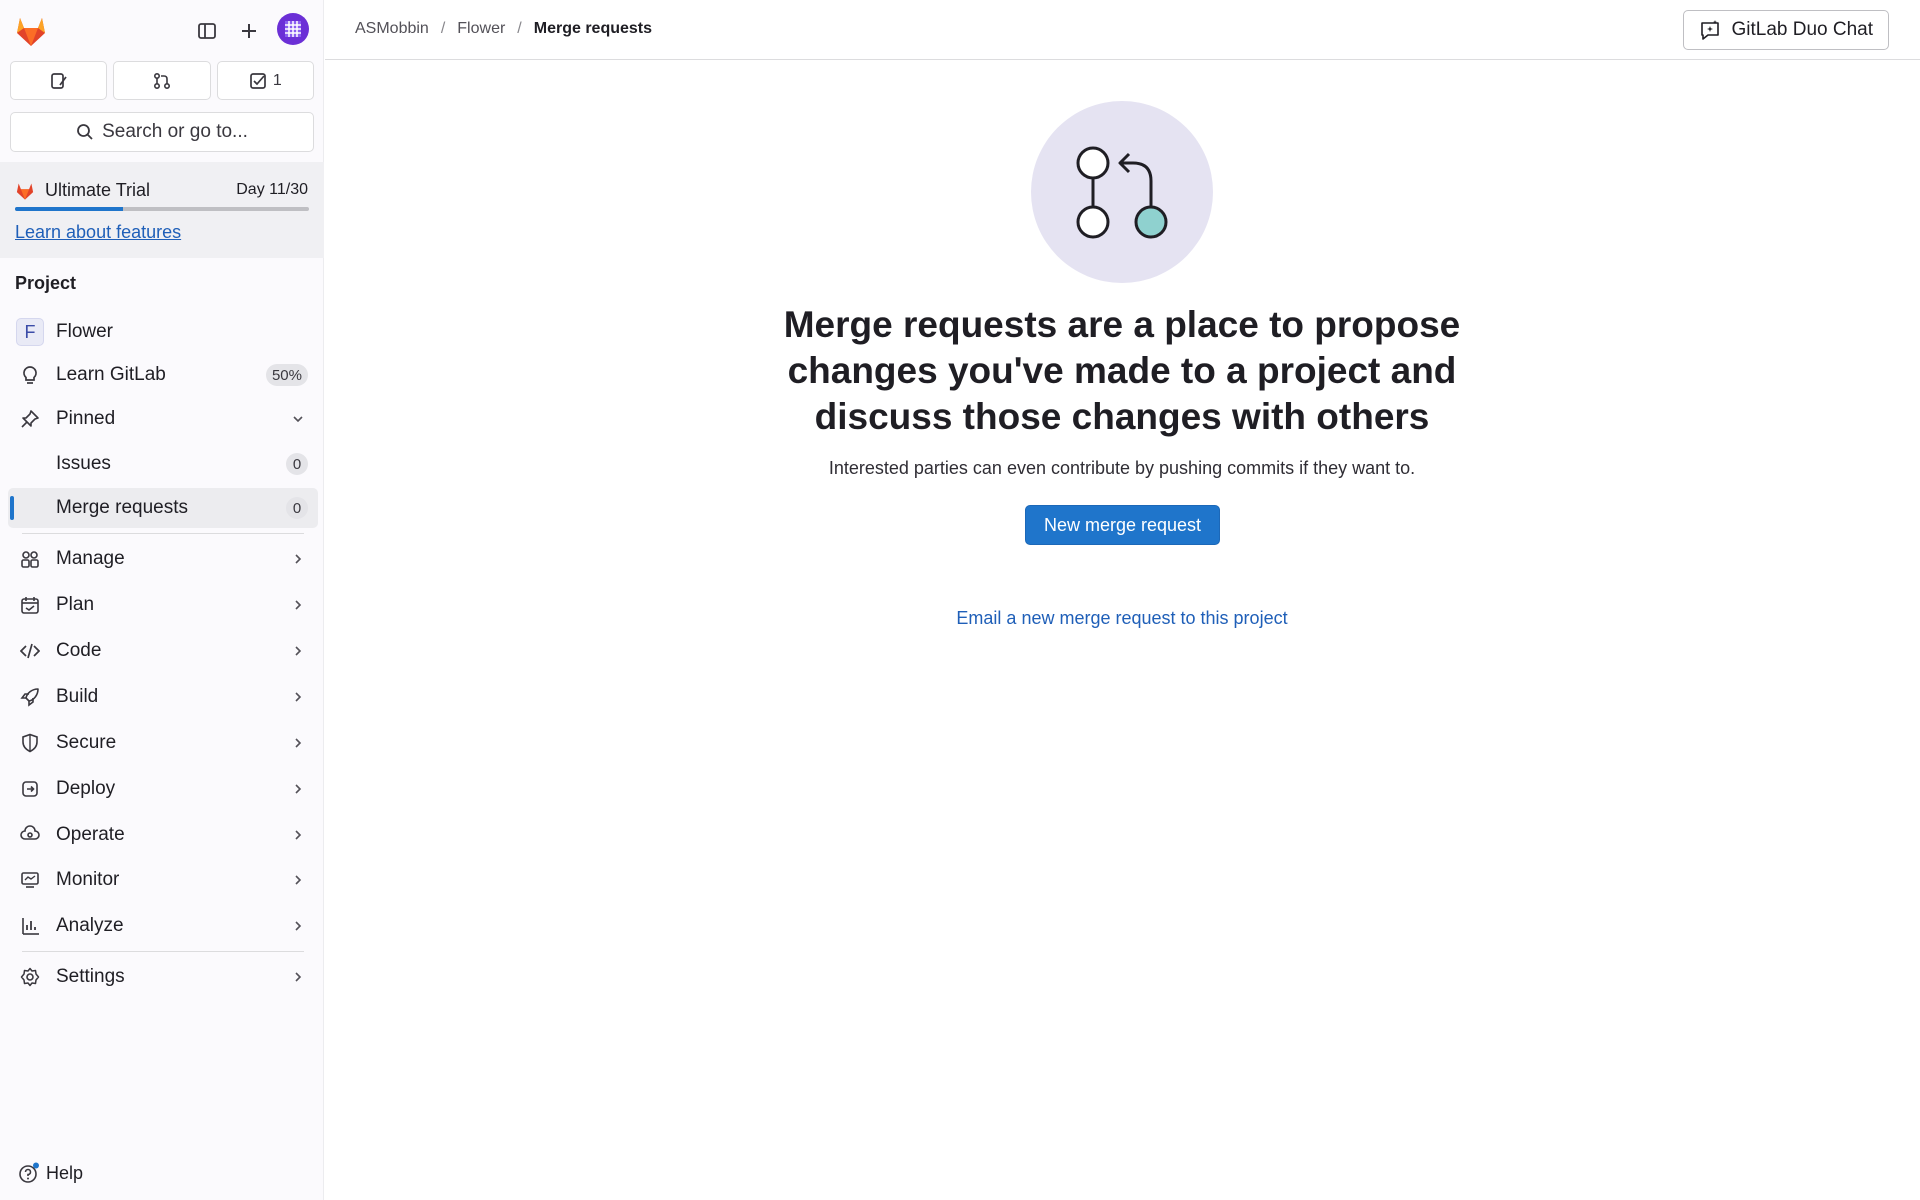 This screenshot has height=1200, width=1920. I want to click on empty-state-title-line: changes you've made to a project and, so click(1122, 370).